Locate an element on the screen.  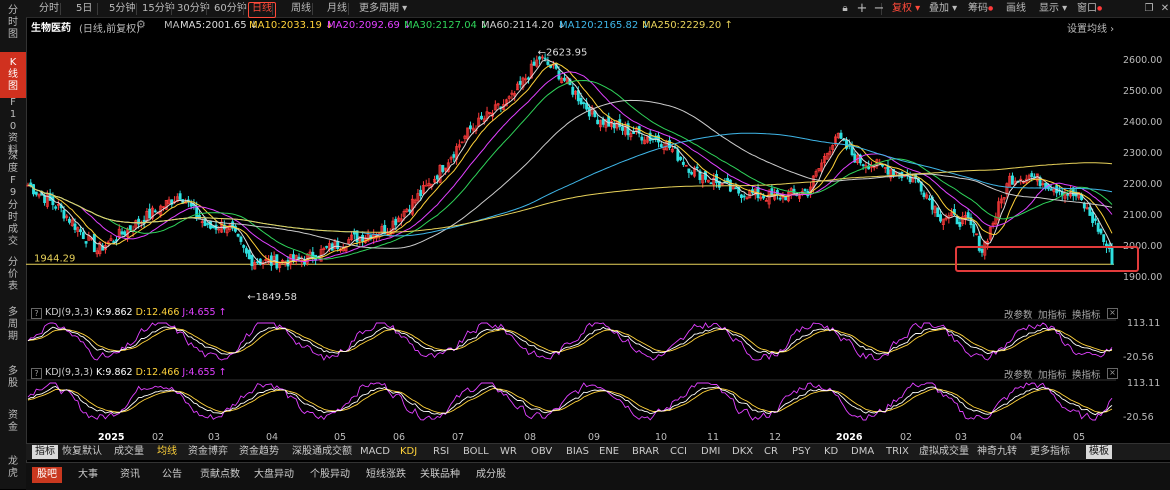
indicator-tab: OBV is located at coordinates (541, 452).